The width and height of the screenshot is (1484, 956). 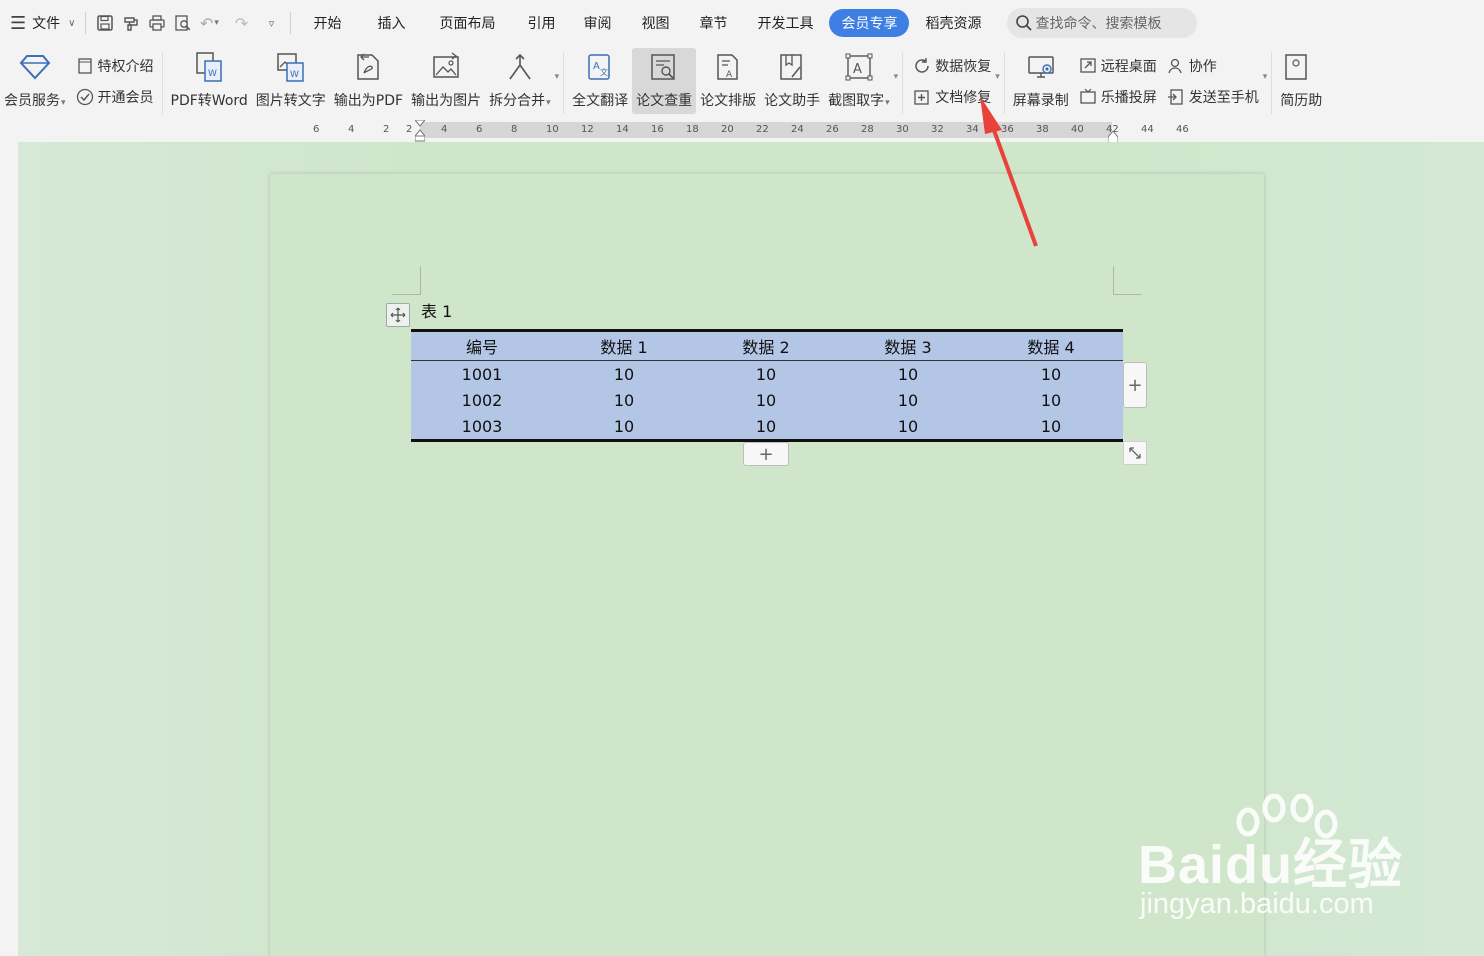 I want to click on table-cell: 1002, so click(x=482, y=400).